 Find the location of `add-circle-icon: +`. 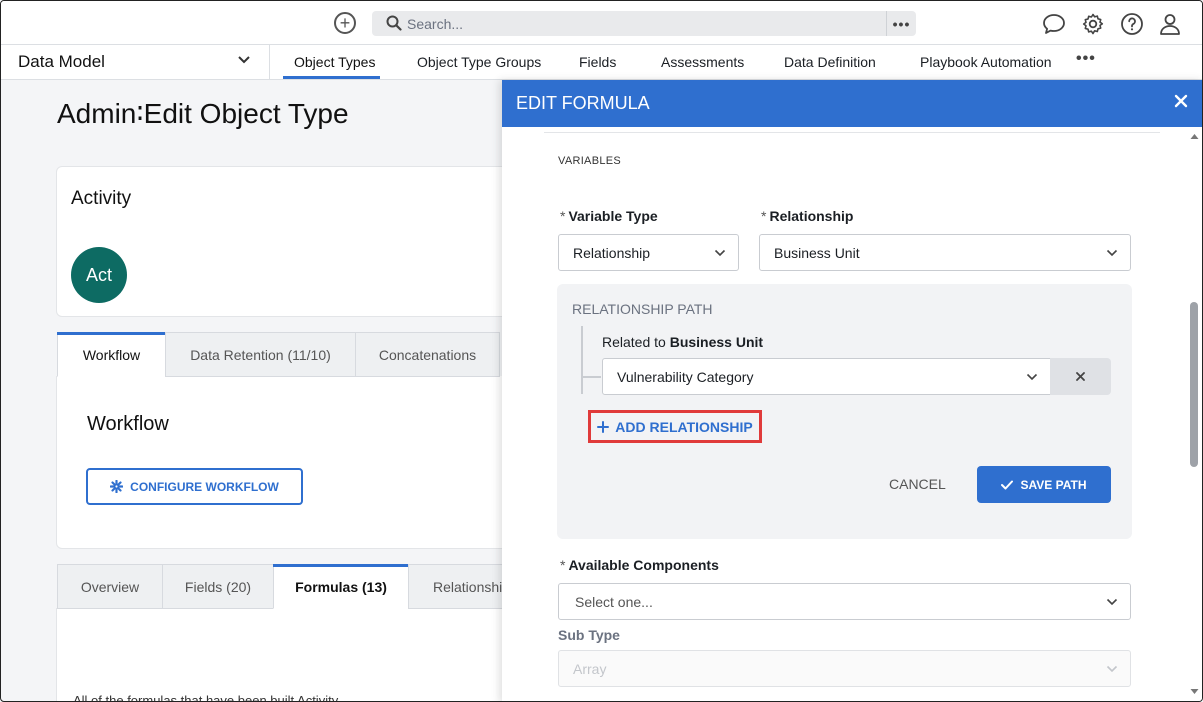

add-circle-icon: + is located at coordinates (345, 23).